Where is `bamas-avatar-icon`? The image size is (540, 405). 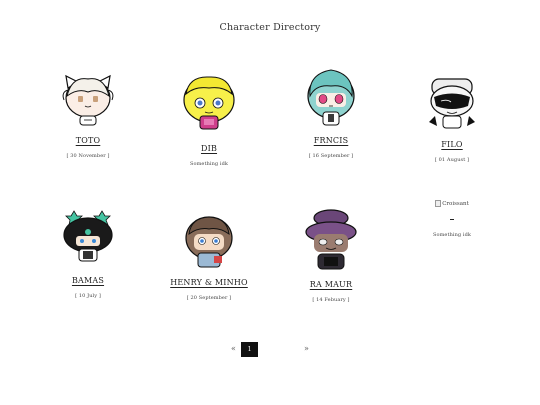
bamas-avatar-icon is located at coordinates (88, 236).